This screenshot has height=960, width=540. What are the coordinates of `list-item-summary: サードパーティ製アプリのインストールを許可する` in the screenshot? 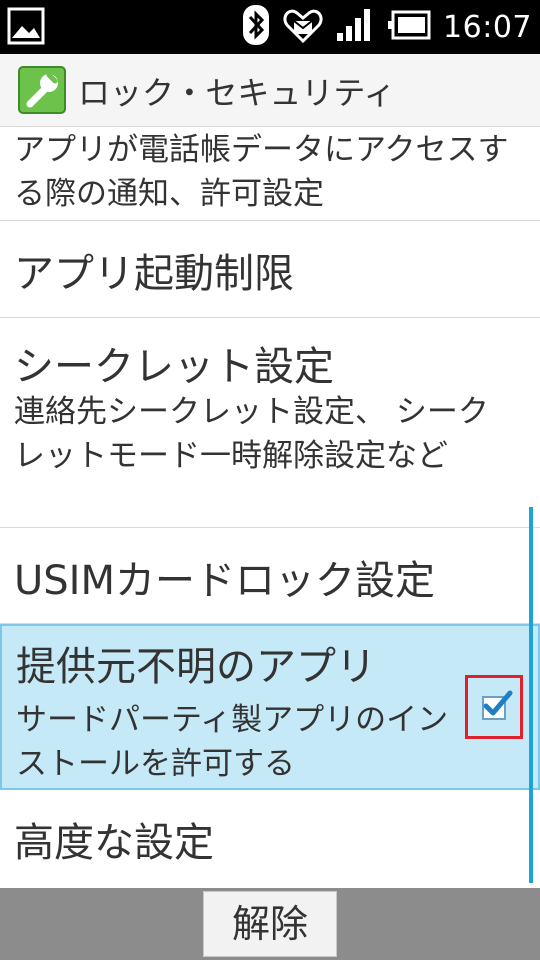 It's located at (232, 742).